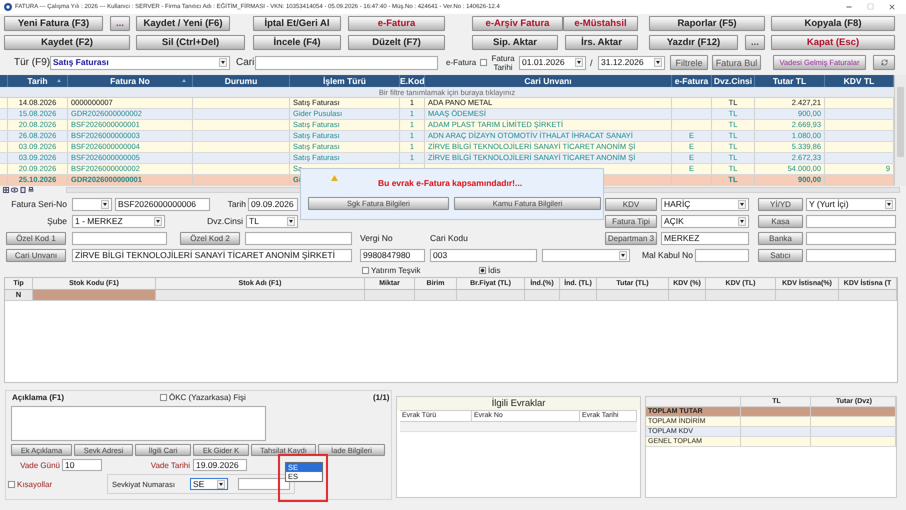 This screenshot has width=906, height=510. Describe the element at coordinates (35, 484) in the screenshot. I see `checkbox-label: Kısayollar` at that location.